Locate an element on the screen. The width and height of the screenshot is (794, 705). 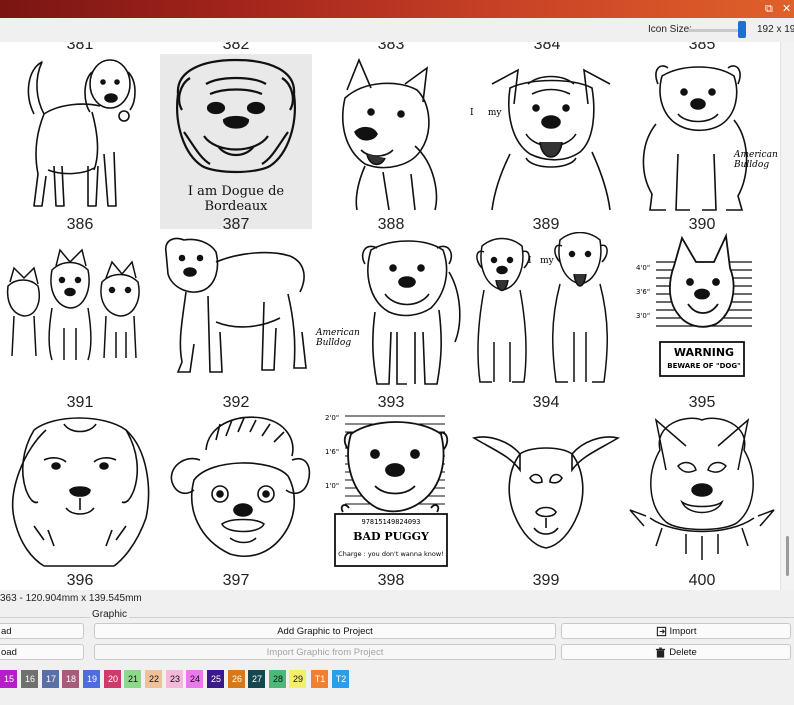
graphic-tile-386: 386 is located at coordinates (80, 143).